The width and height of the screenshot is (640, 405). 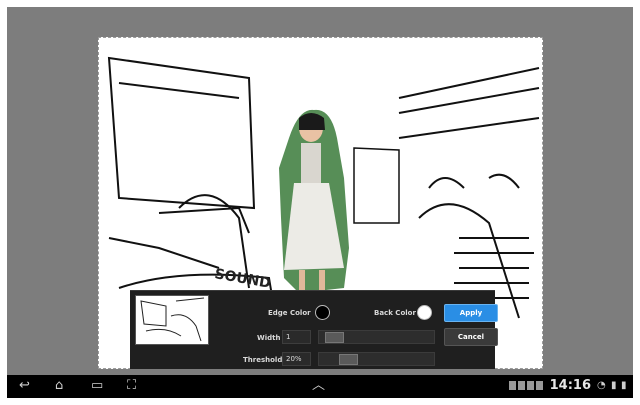 What do you see at coordinates (376, 337) in the screenshot?
I see `width-slider` at bounding box center [376, 337].